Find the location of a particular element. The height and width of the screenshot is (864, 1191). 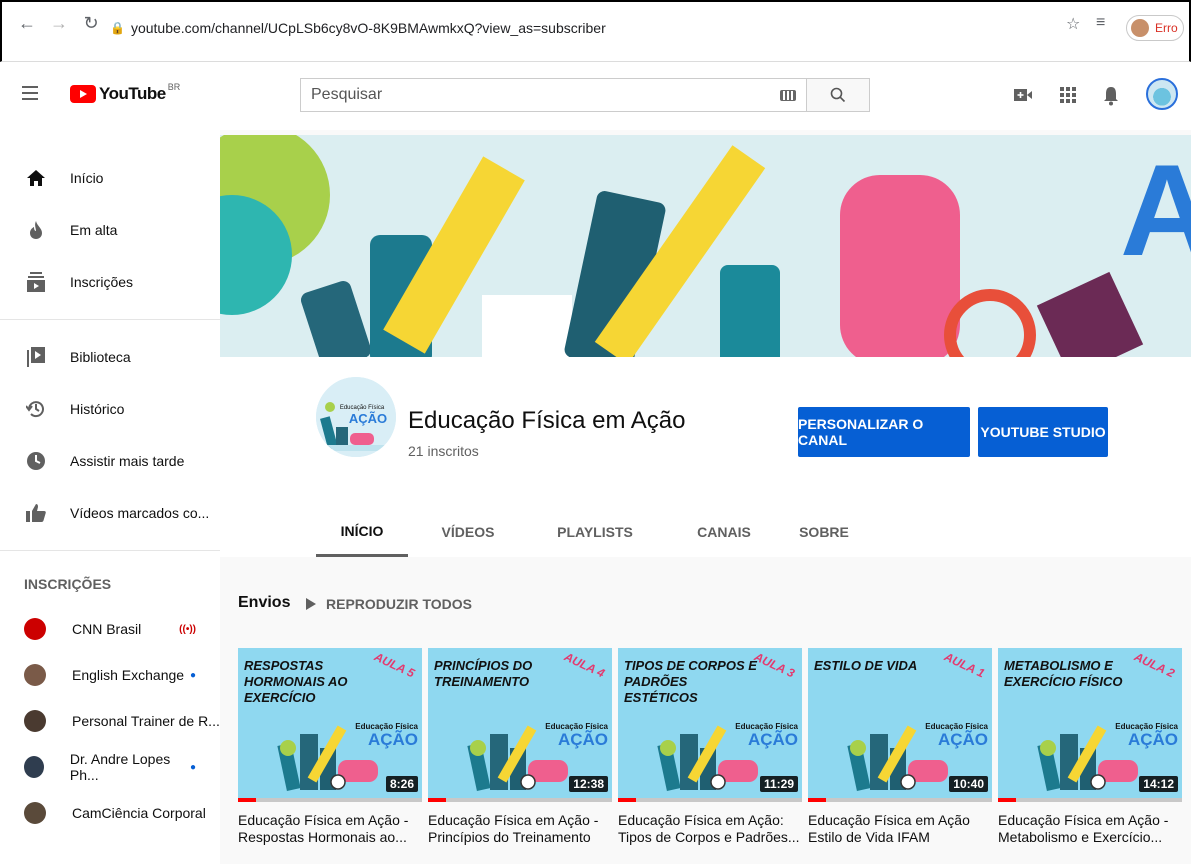

subscription-item: CamCiência Corporal is located at coordinates (110, 813).